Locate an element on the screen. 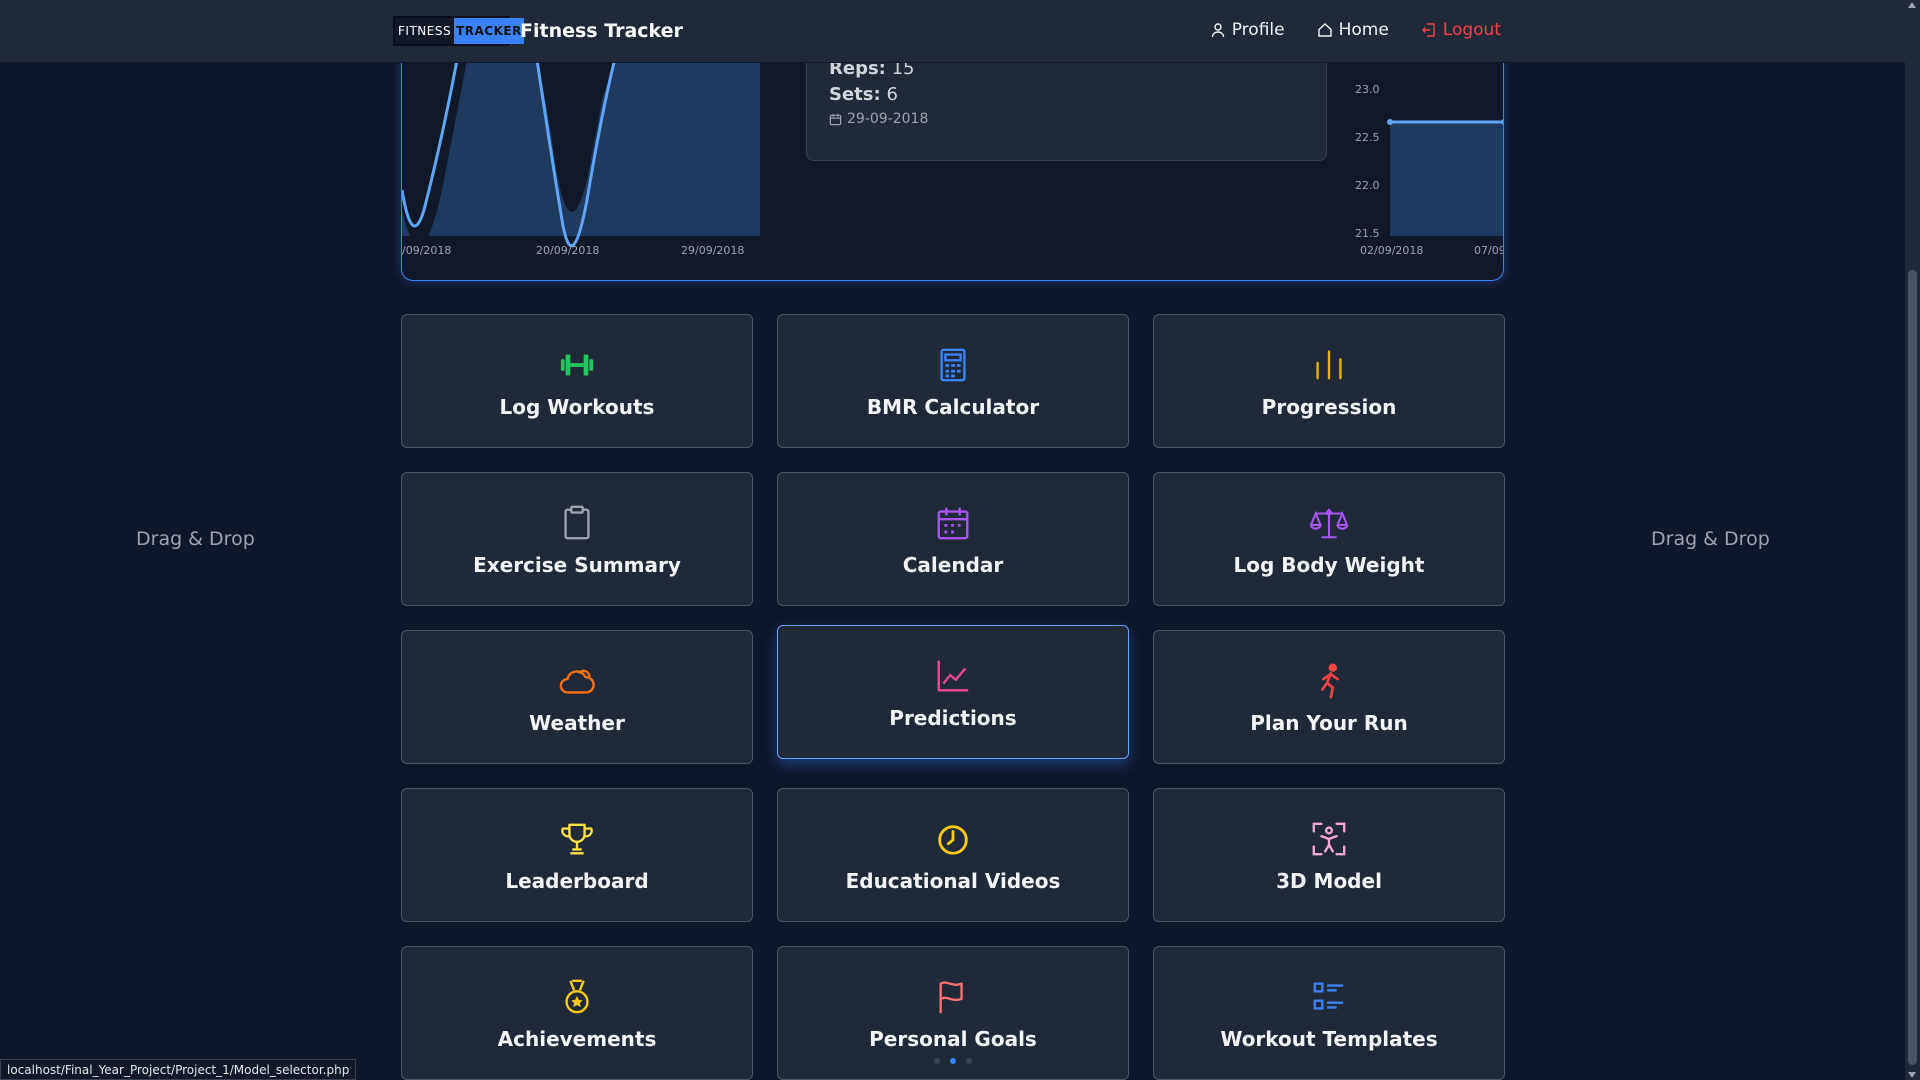 This screenshot has height=1080, width=1920. clipboard-icon is located at coordinates (577, 523).